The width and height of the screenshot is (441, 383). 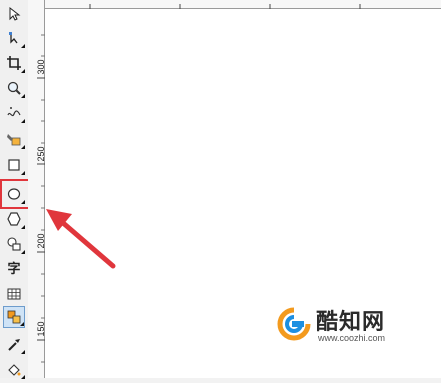 I want to click on watermark-url: www.coozhi.com, so click(x=352, y=338).